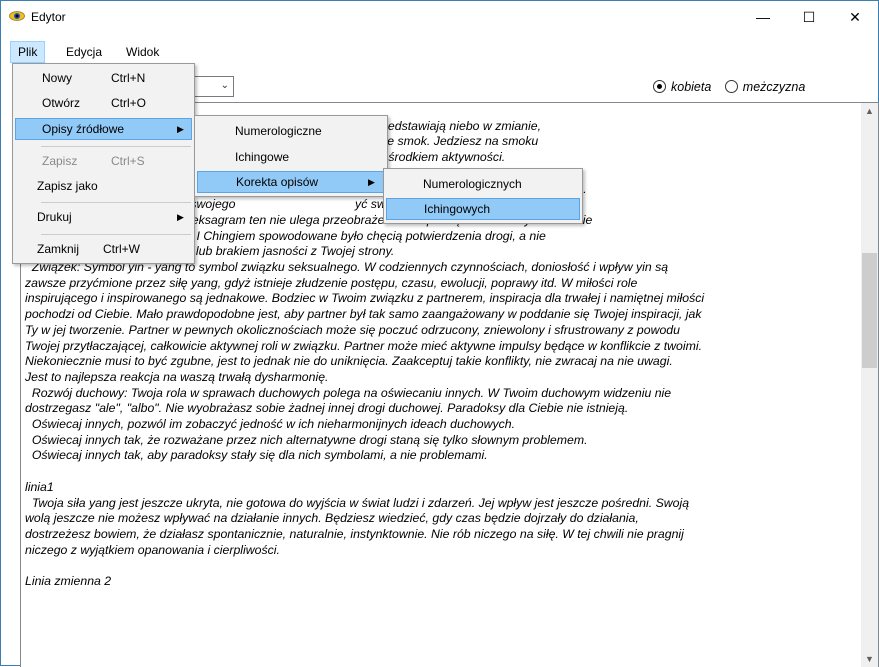 The image size is (879, 667). What do you see at coordinates (121, 249) in the screenshot?
I see `shortcut-label: Ctrl+W` at bounding box center [121, 249].